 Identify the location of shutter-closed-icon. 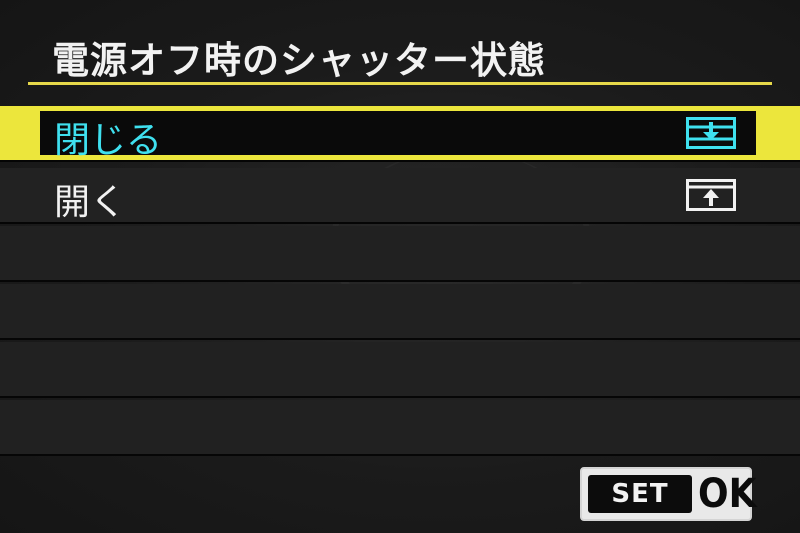
(711, 133).